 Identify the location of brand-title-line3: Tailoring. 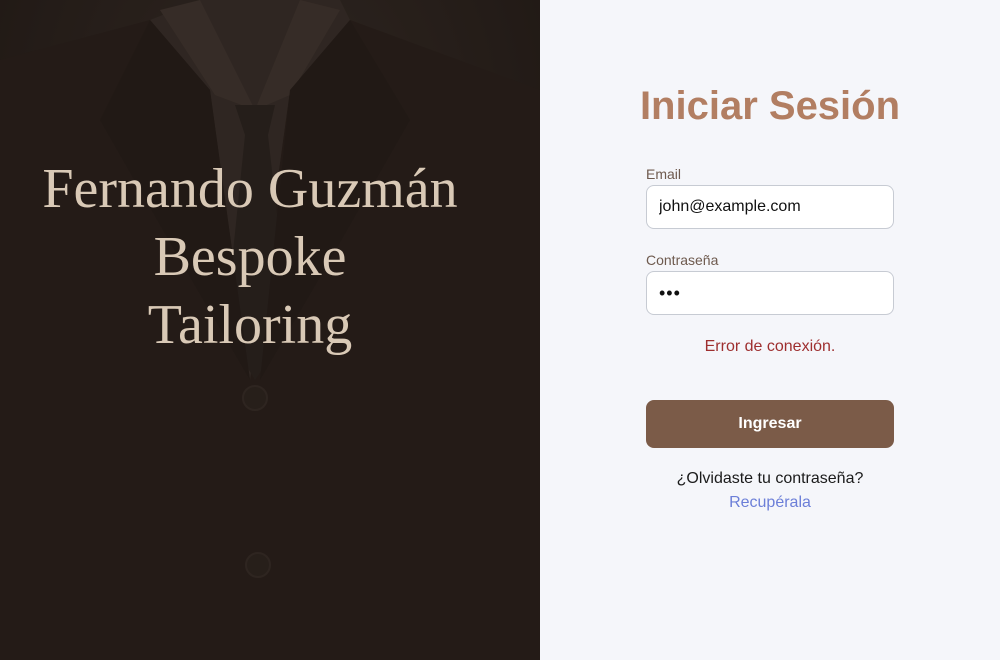
(250, 325).